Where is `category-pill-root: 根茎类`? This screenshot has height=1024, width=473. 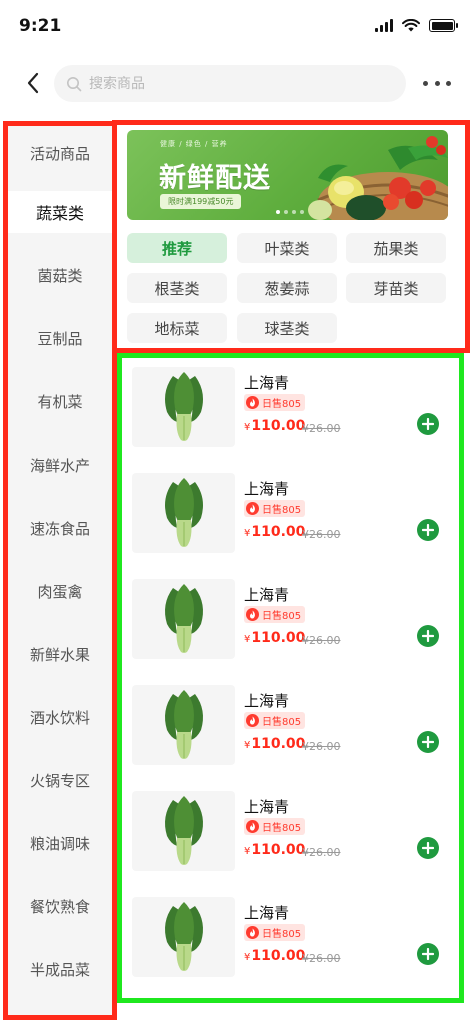 category-pill-root: 根茎类 is located at coordinates (177, 288).